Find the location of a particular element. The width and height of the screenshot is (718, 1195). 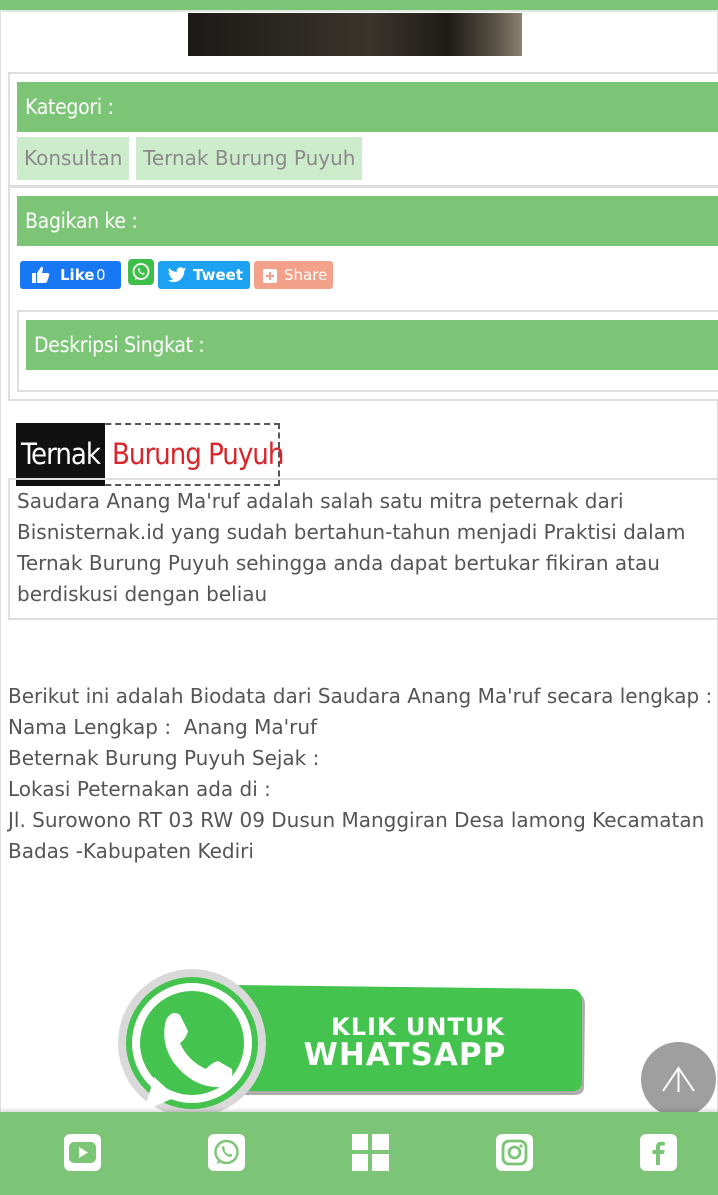

bio-line: Lokasi Peternakan ada di : is located at coordinates (139, 789).